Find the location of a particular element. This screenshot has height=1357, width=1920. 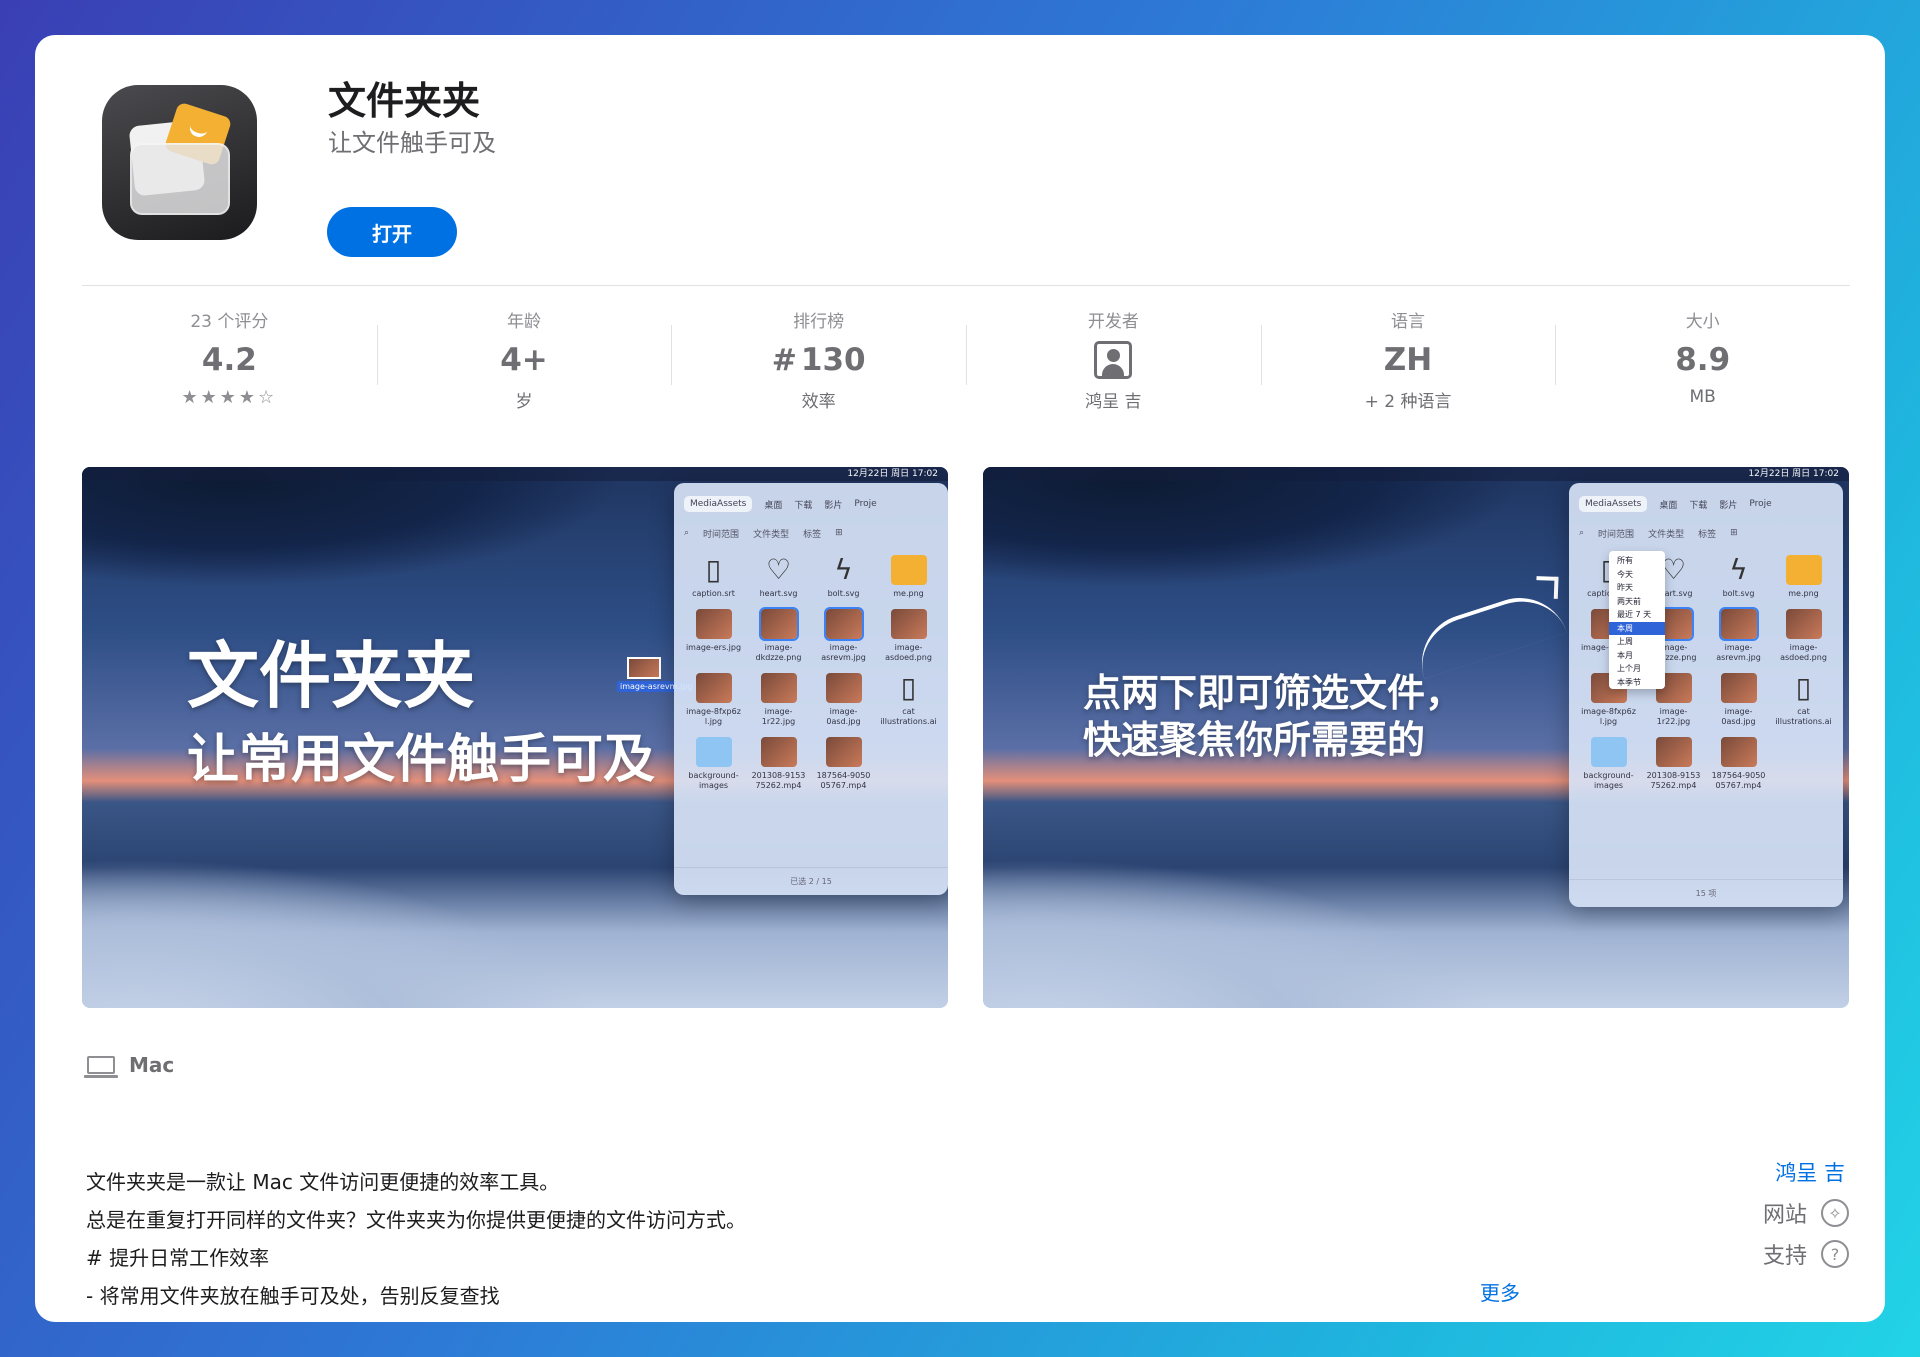

description-line: 总是在重复打开同样的文件夹？文件夹夹为你提供更便捷的文件访问方式。 is located at coordinates (416, 1220).